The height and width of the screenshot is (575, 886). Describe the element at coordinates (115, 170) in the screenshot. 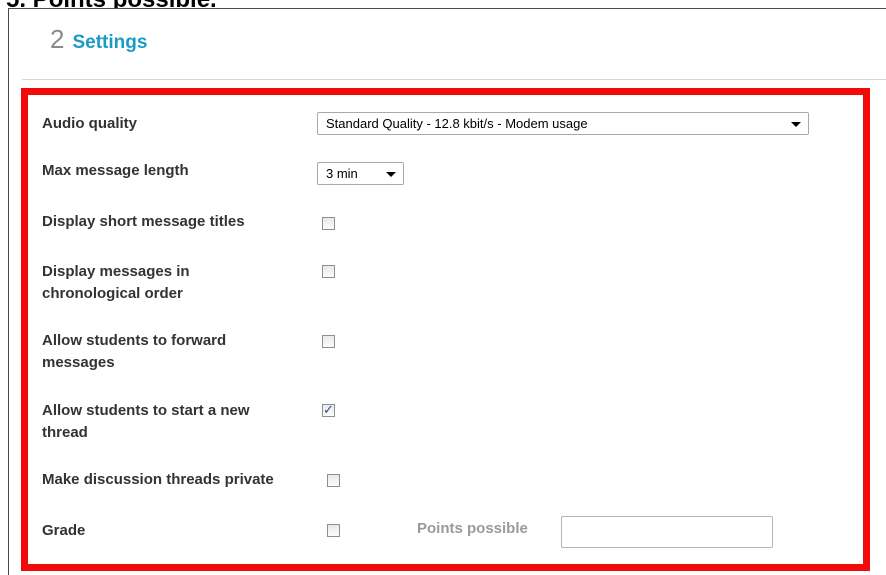

I see `max-message-length-label: Max message length` at that location.